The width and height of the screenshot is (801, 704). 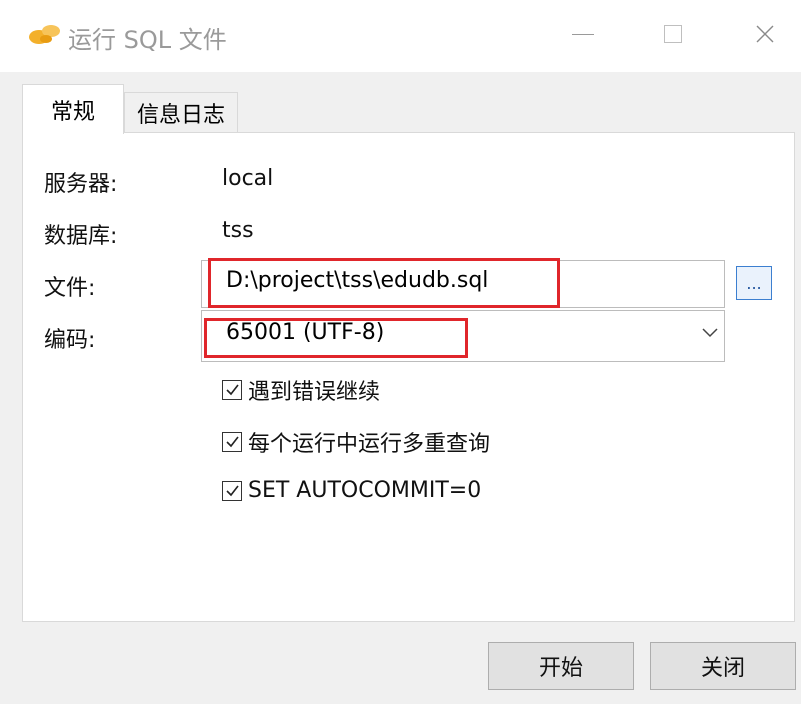 I want to click on checkbox-multiple-queries, so click(x=232, y=442).